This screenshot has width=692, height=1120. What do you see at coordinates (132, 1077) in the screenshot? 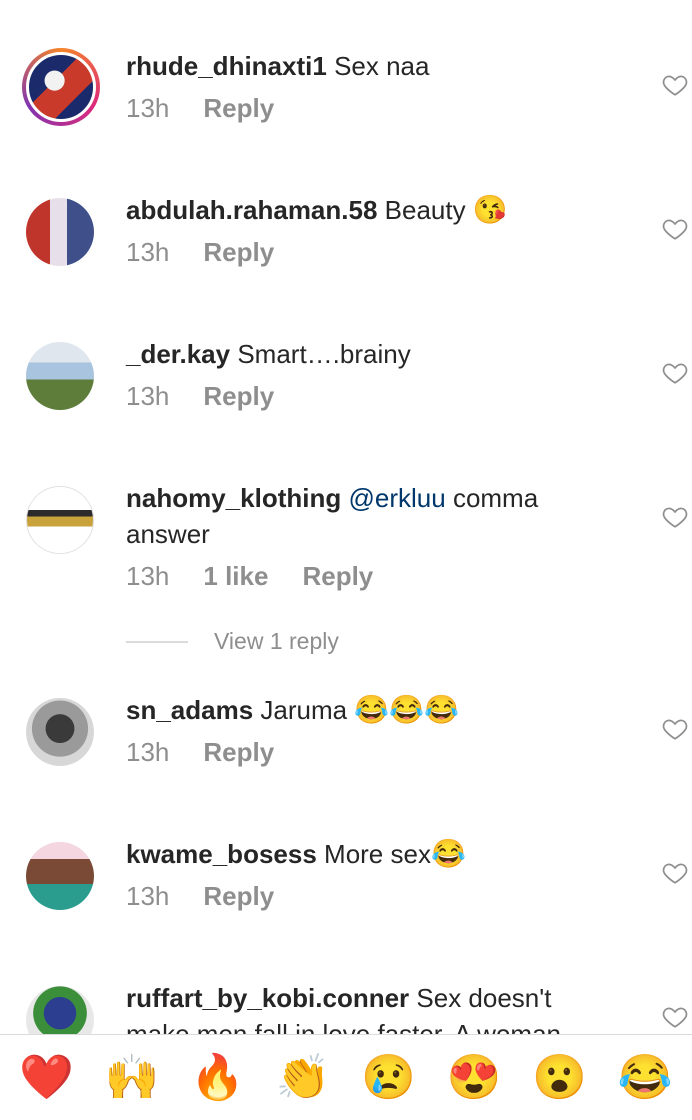
I see `raised-hands-icon: 🙌` at bounding box center [132, 1077].